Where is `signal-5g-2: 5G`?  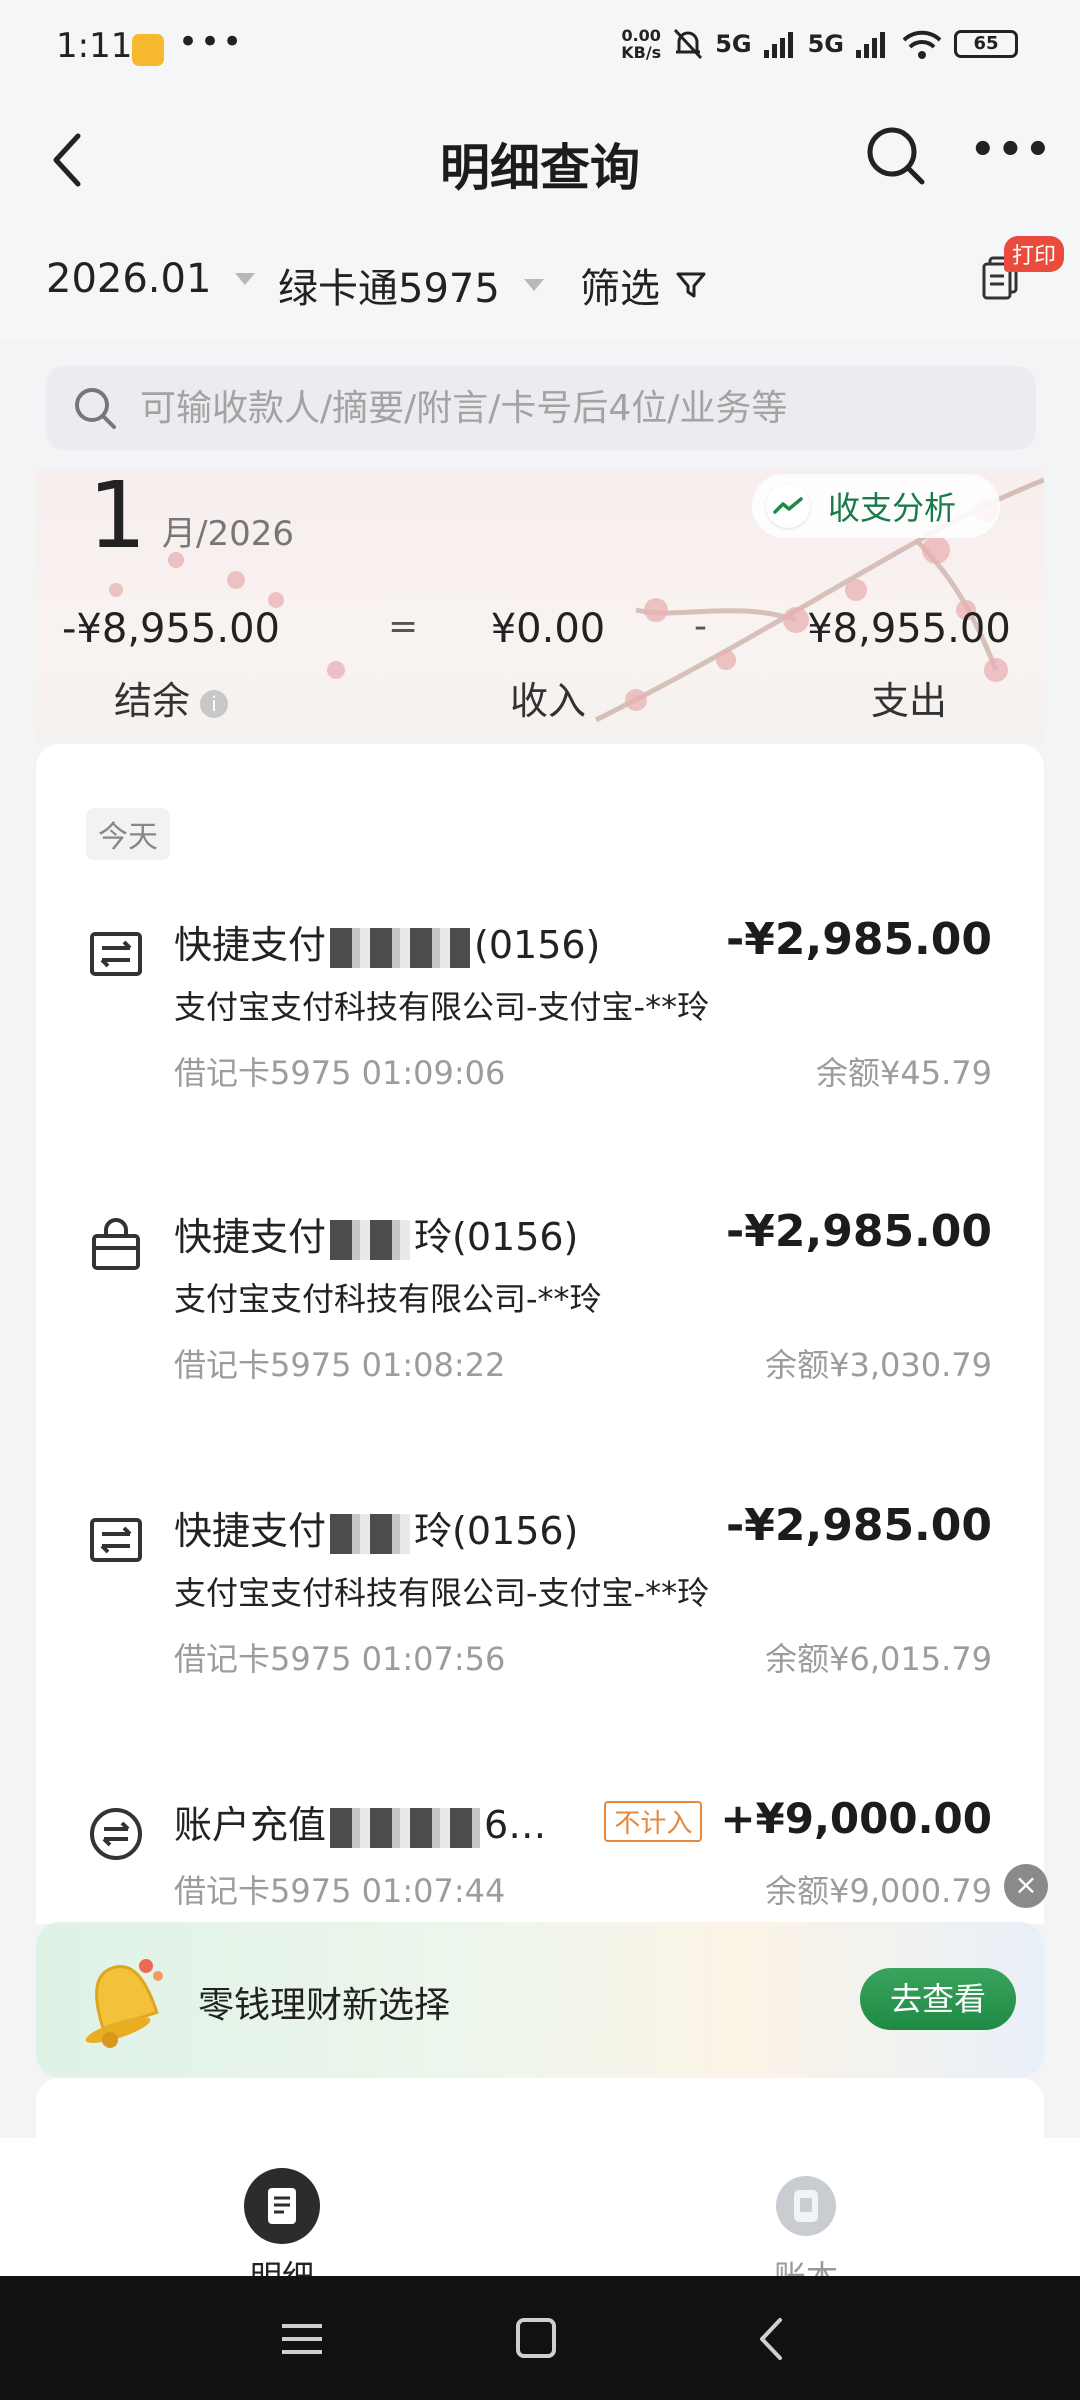
signal-5g-2: 5G is located at coordinates (825, 44).